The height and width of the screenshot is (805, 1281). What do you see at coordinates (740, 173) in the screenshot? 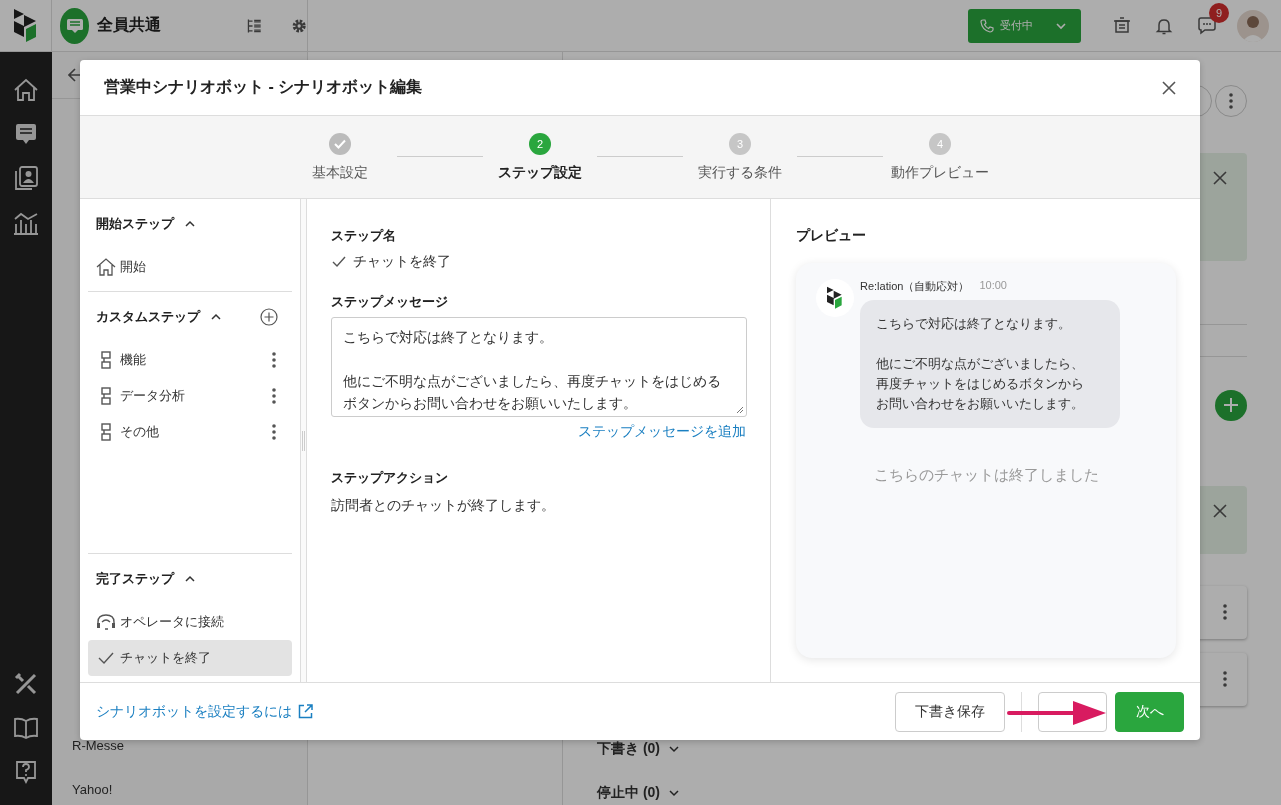
I see `step-label: 実行する条件` at bounding box center [740, 173].